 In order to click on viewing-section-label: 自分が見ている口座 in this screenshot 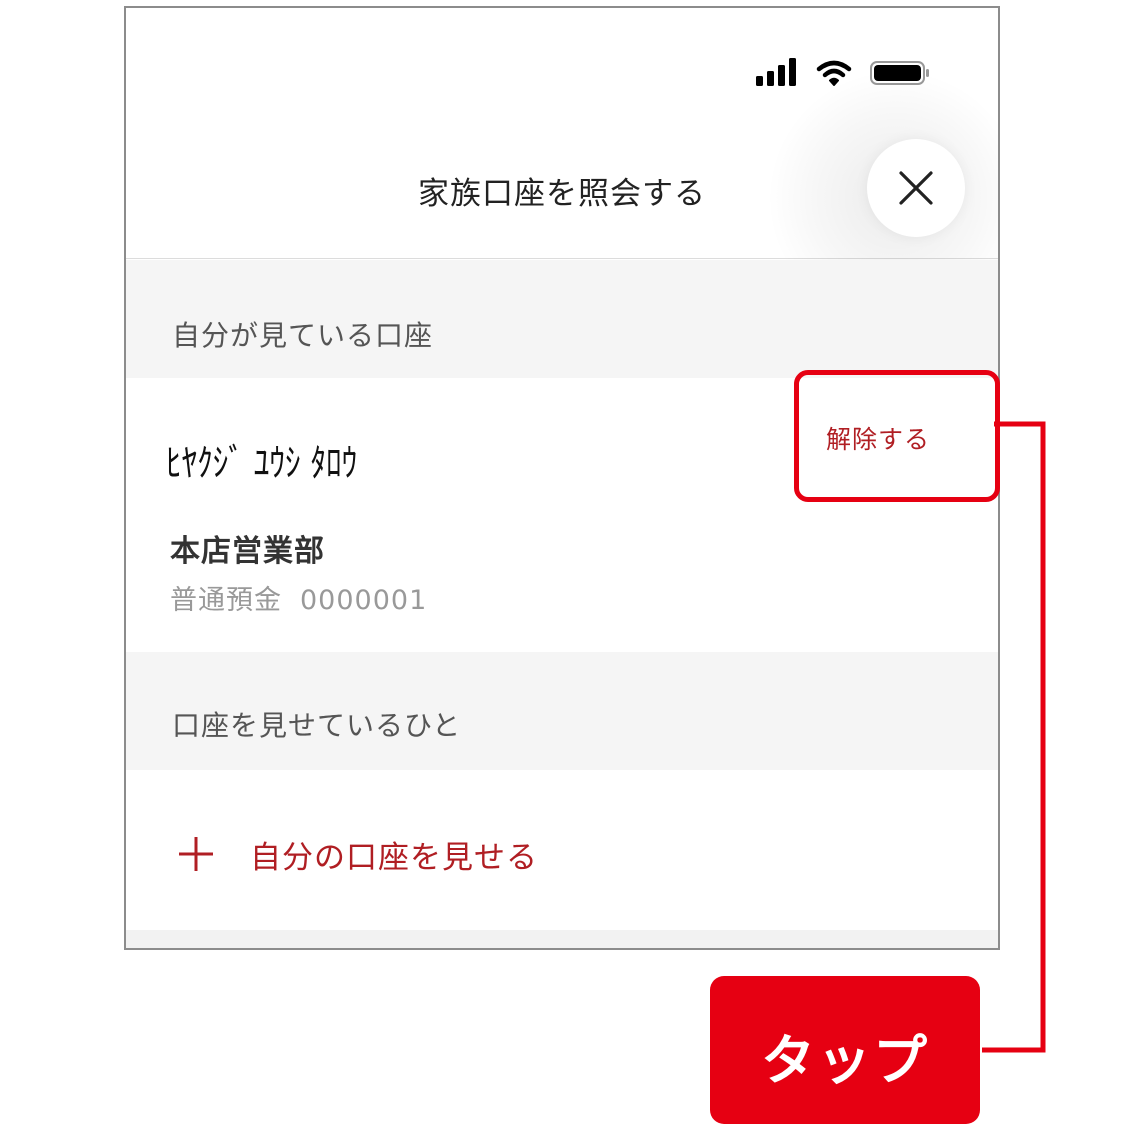, I will do `click(303, 335)`.